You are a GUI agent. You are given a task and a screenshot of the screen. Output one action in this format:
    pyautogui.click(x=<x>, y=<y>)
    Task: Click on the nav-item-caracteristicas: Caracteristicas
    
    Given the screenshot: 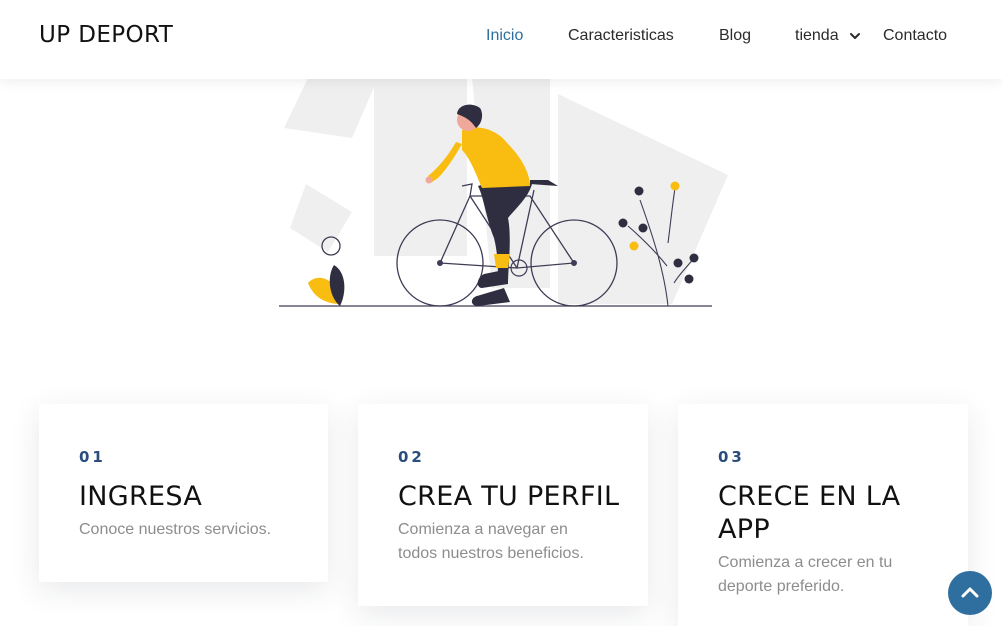 What is the action you would take?
    pyautogui.click(x=621, y=36)
    